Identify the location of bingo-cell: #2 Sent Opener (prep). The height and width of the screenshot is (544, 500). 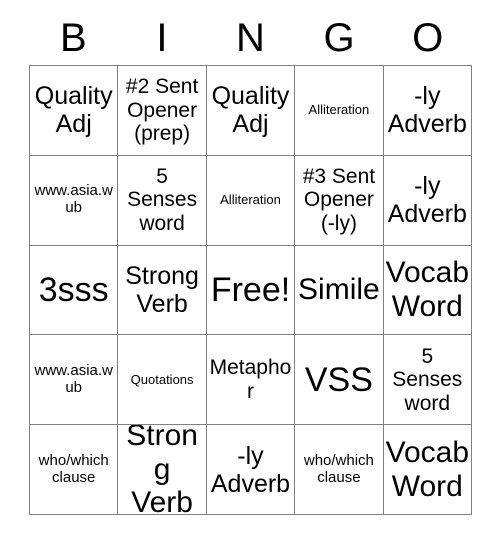
(162, 111).